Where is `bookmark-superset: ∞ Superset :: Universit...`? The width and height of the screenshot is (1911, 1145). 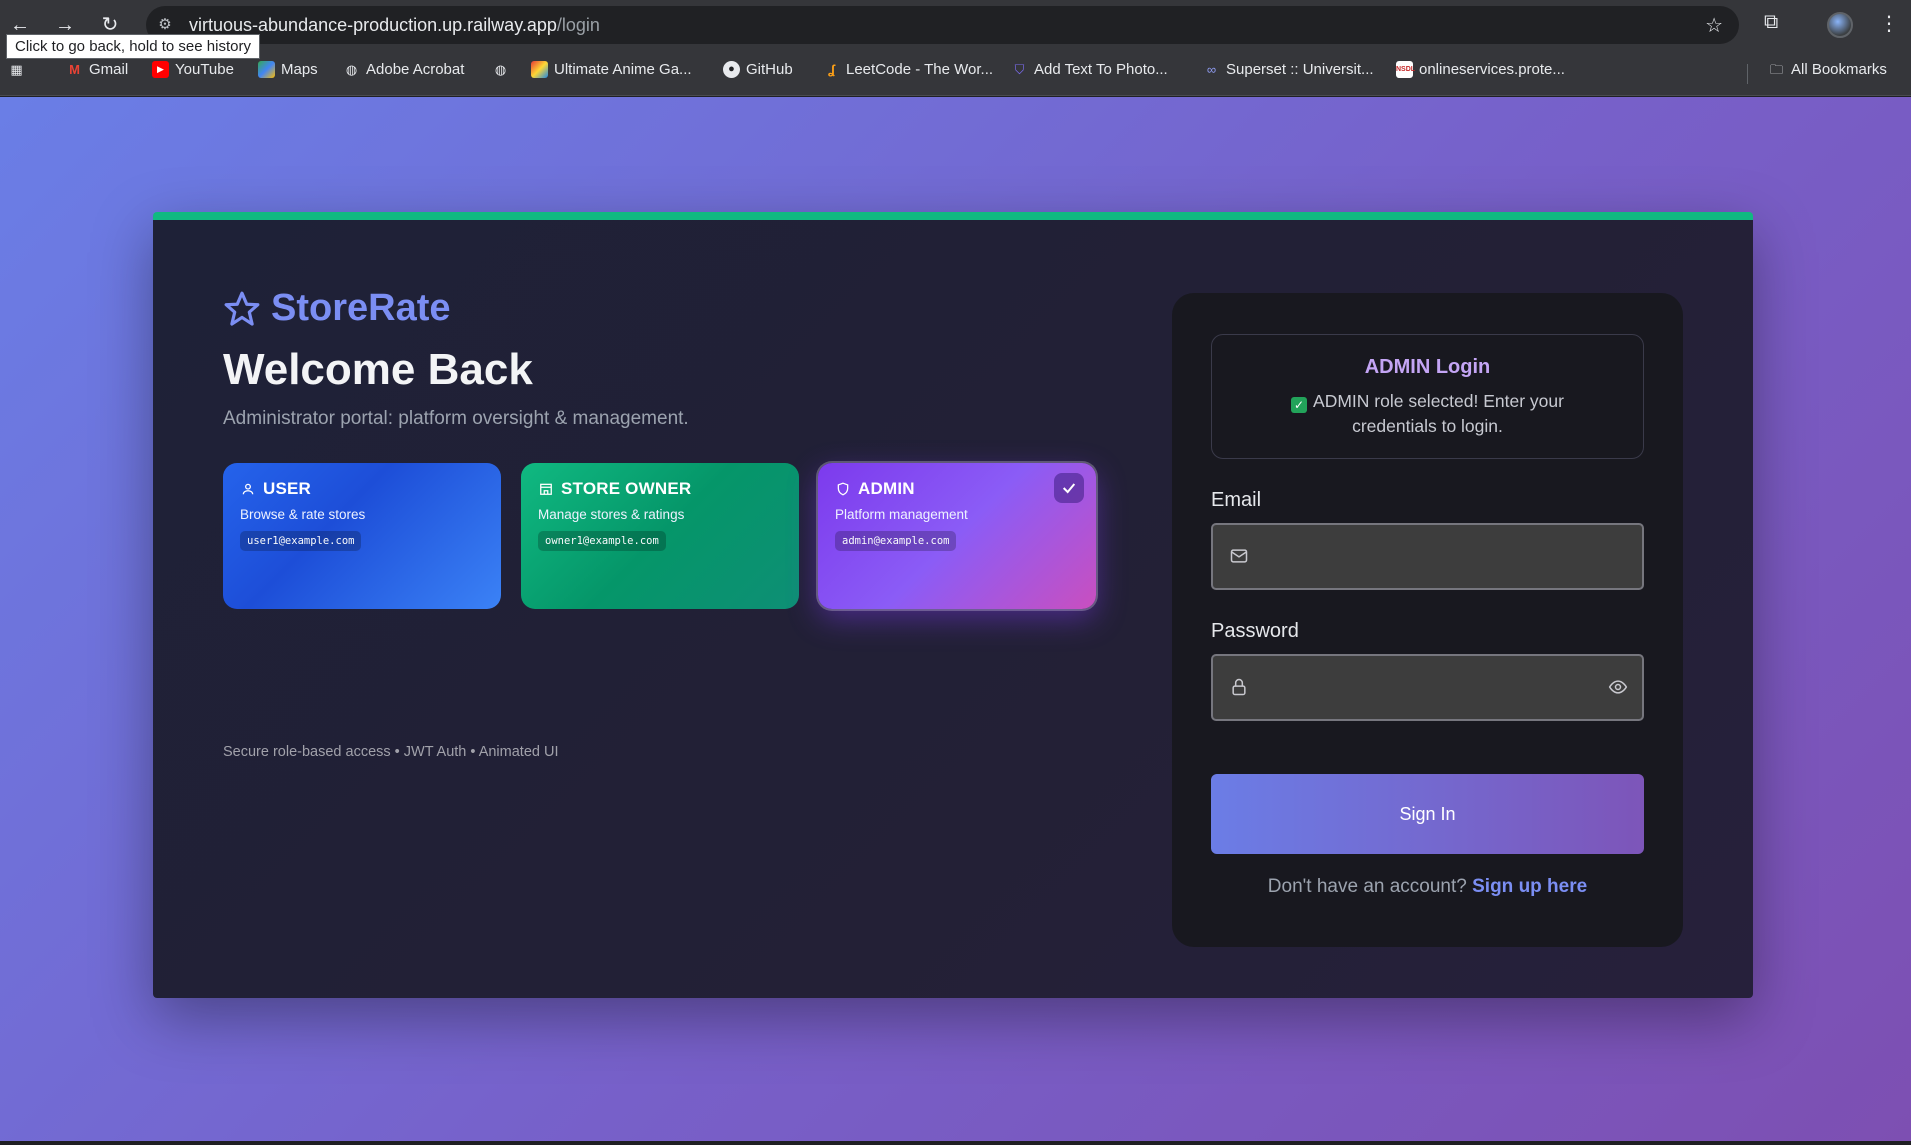 bookmark-superset: ∞ Superset :: Universit... is located at coordinates (1288, 69).